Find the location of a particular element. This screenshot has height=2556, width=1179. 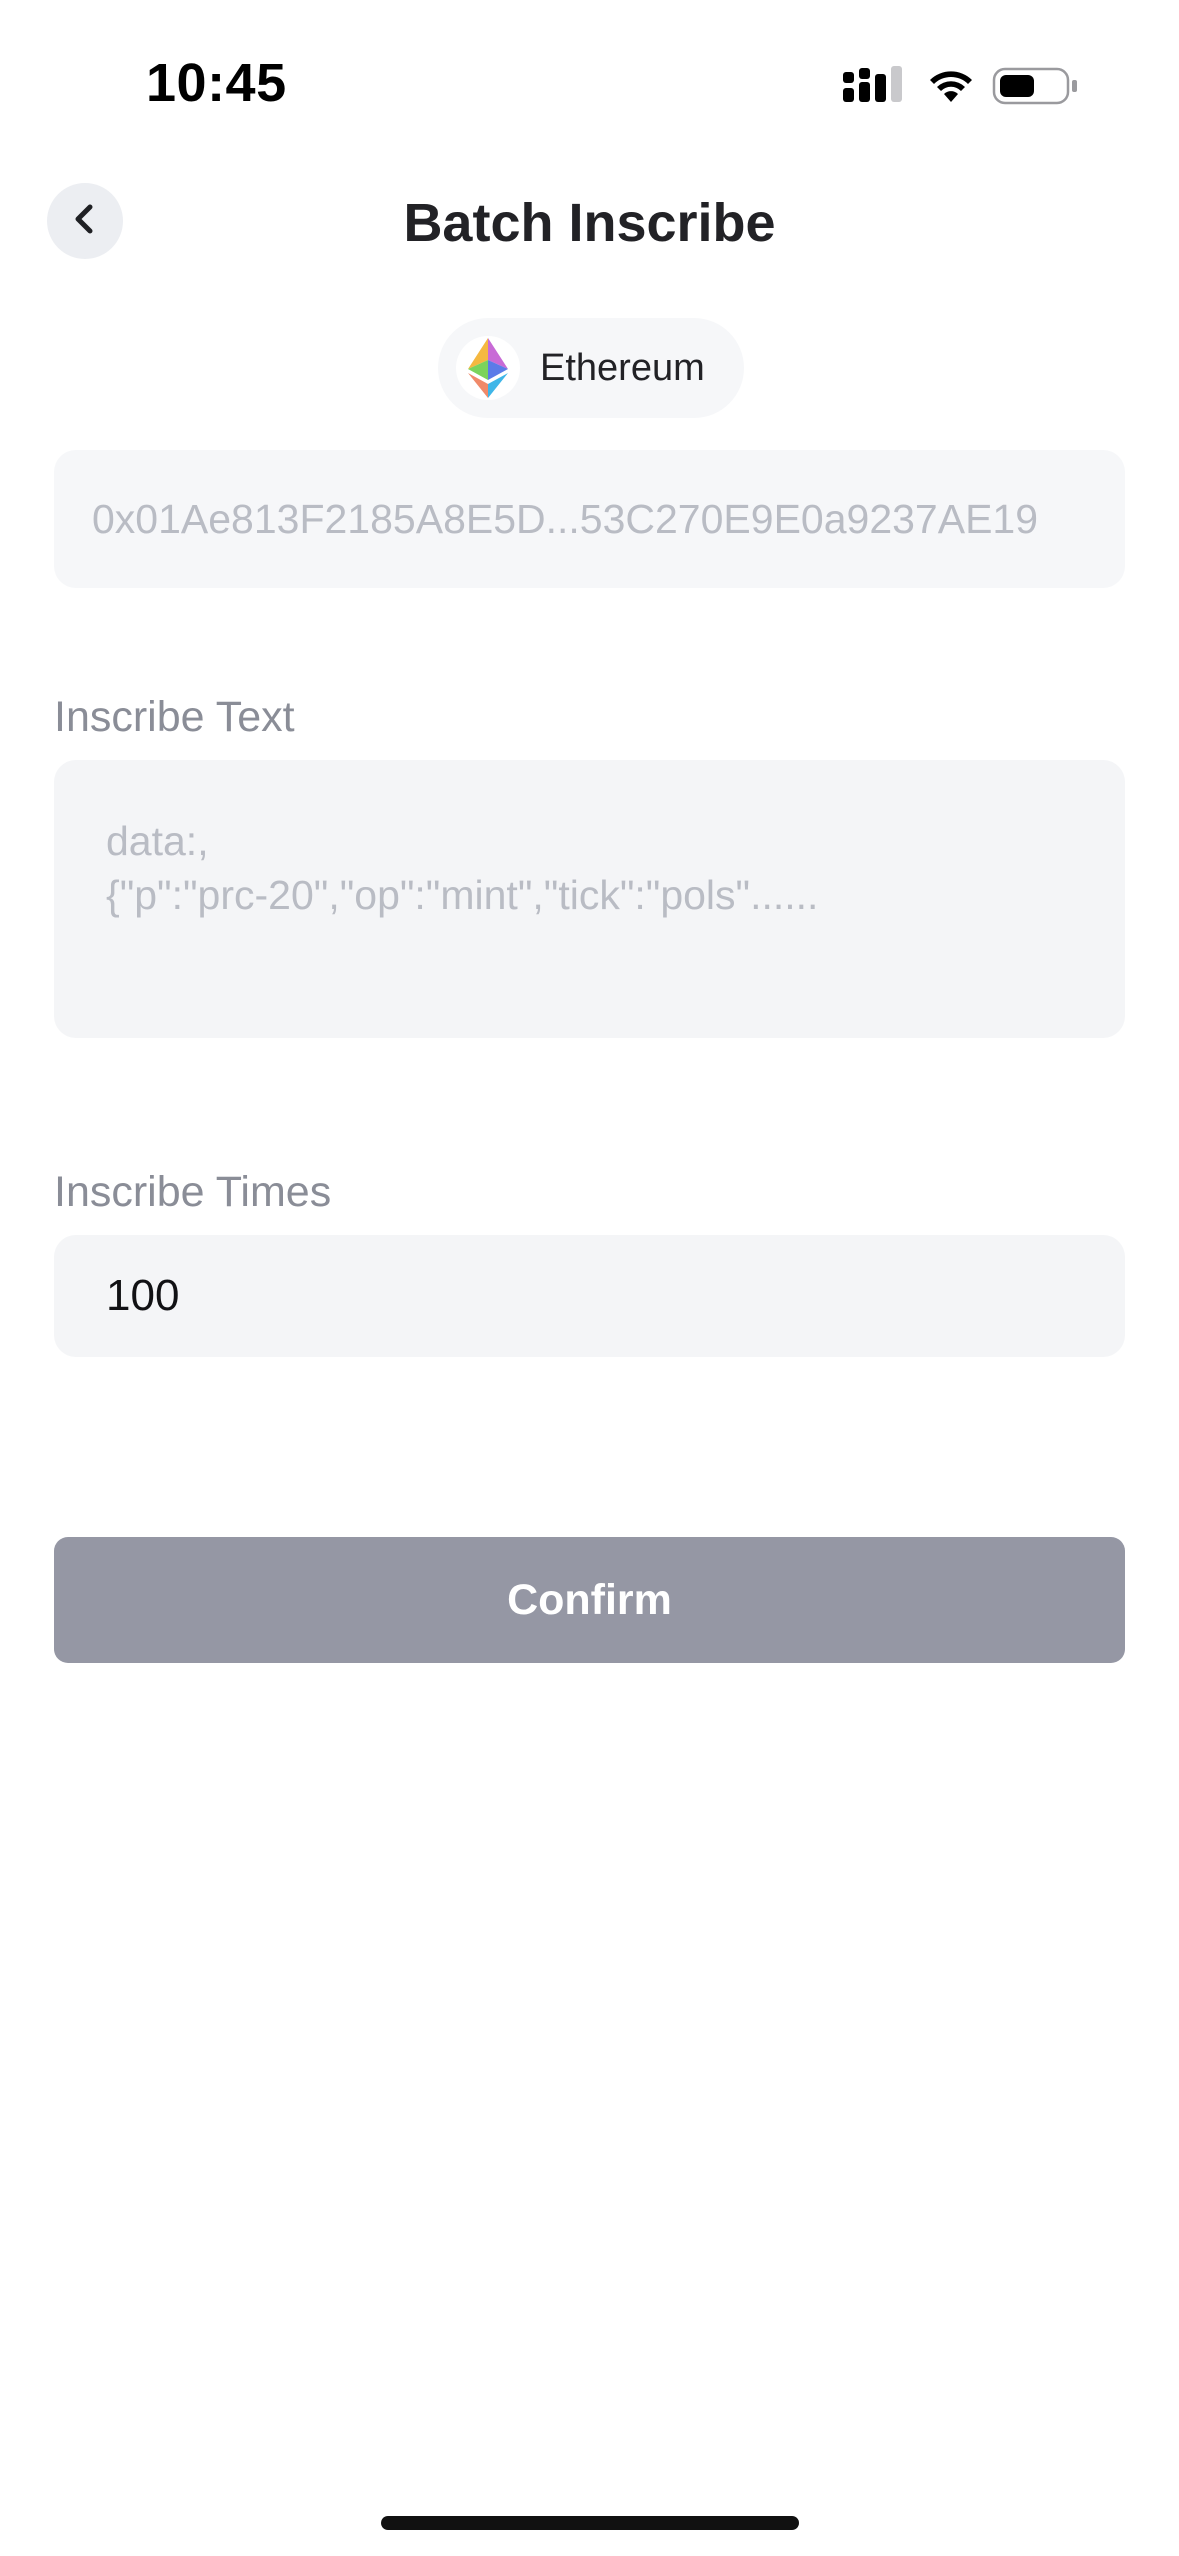

confirm-button: Confirm is located at coordinates (589, 1600).